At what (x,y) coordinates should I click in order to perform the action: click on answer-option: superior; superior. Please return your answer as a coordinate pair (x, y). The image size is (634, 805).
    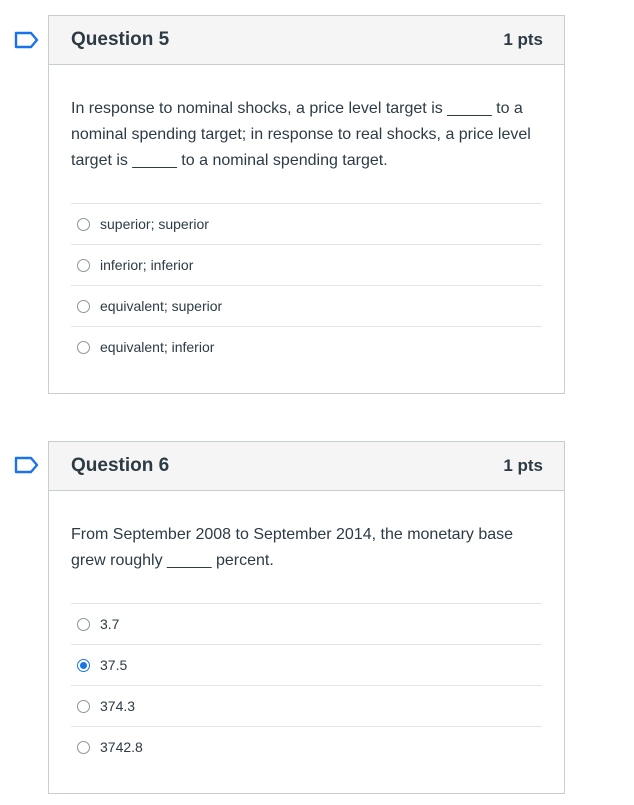
    Looking at the image, I should click on (306, 223).